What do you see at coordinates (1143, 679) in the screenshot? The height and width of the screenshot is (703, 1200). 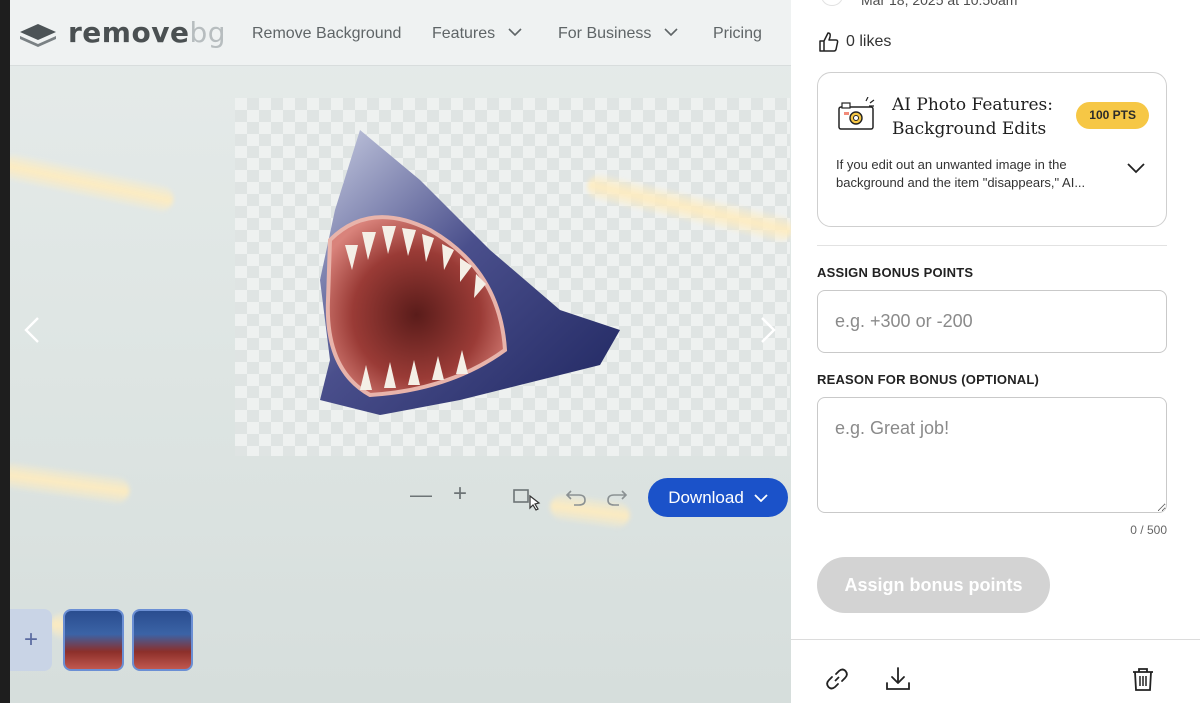 I see `trash-icon` at bounding box center [1143, 679].